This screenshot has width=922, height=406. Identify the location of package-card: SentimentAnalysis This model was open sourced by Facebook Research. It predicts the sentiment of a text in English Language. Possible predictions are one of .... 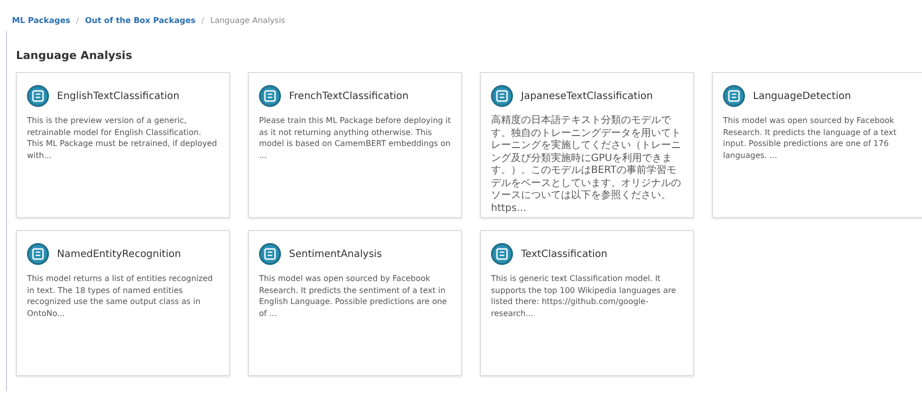
(355, 303).